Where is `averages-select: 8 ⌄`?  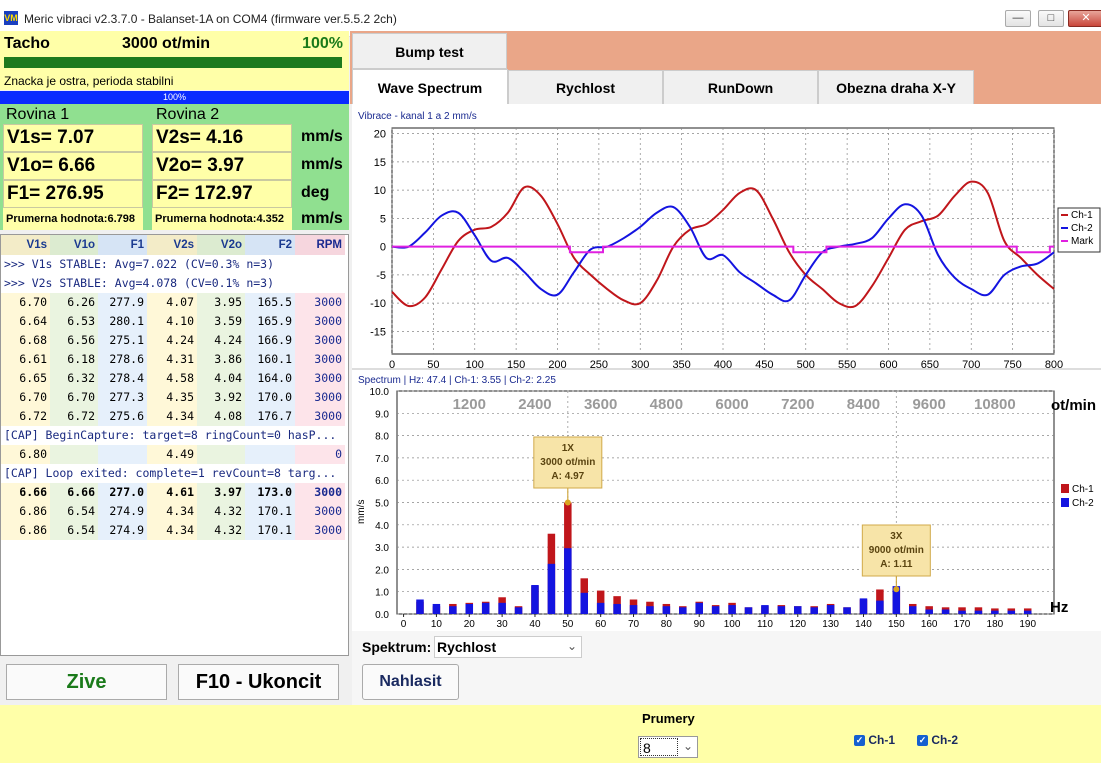 averages-select: 8 ⌄ is located at coordinates (668, 747).